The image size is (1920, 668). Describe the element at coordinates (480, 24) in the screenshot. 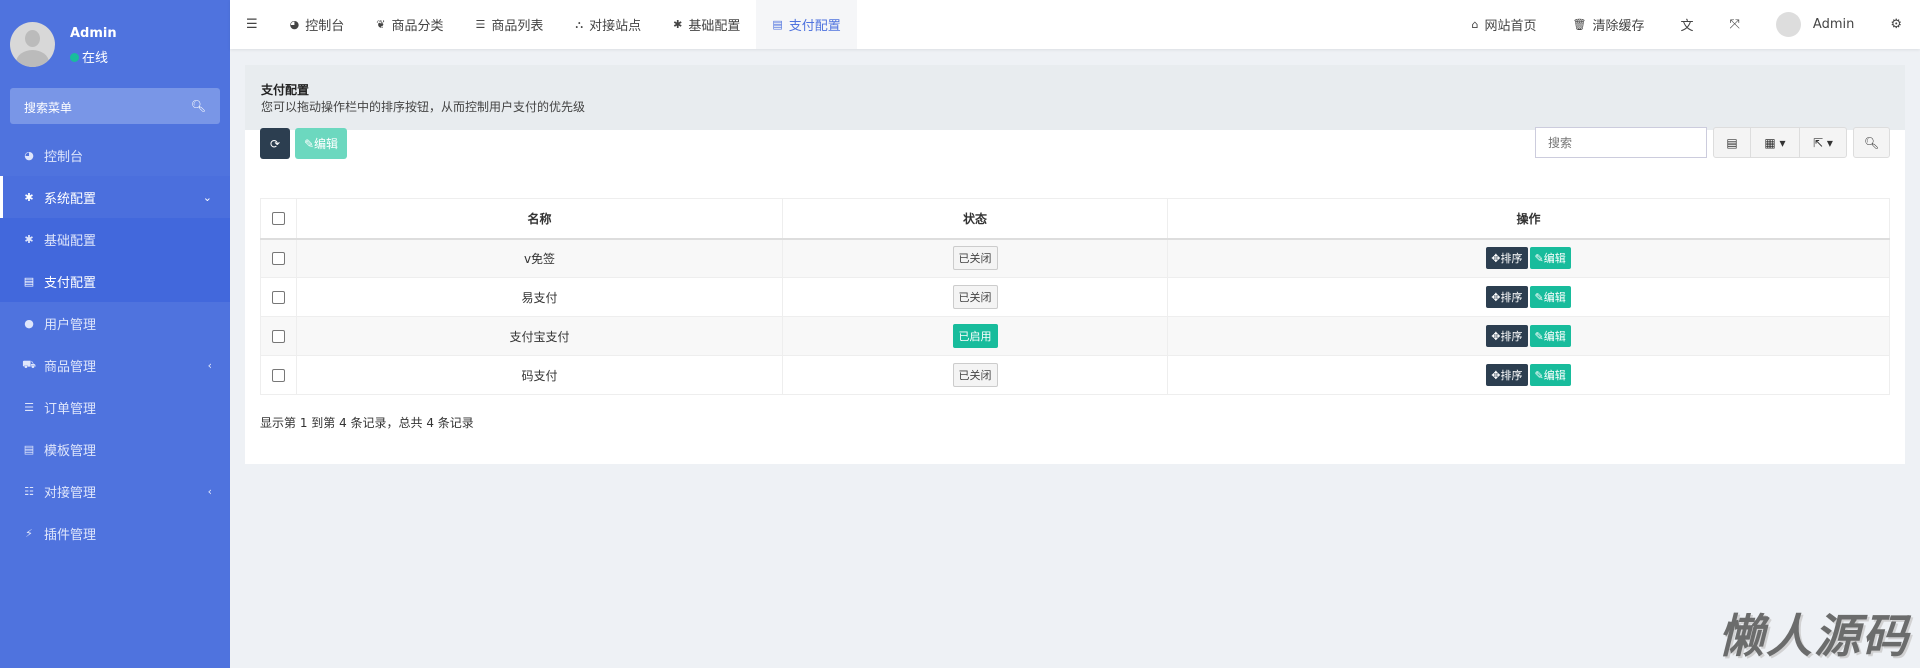

I see `list-icon: ☰` at that location.